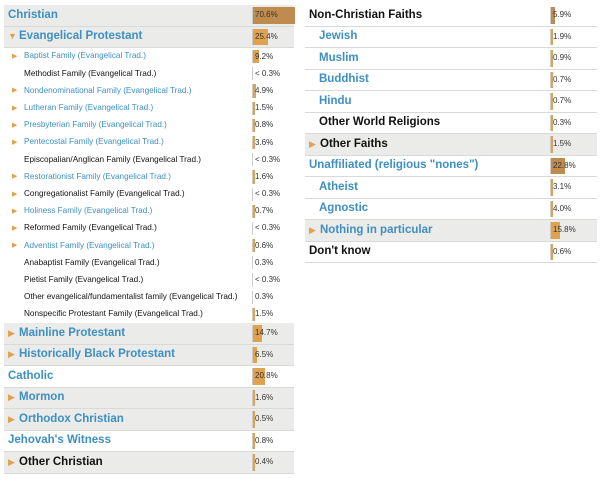 Image resolution: width=600 pixels, height=481 pixels. What do you see at coordinates (338, 187) in the screenshot?
I see `row-label: Atheist` at bounding box center [338, 187].